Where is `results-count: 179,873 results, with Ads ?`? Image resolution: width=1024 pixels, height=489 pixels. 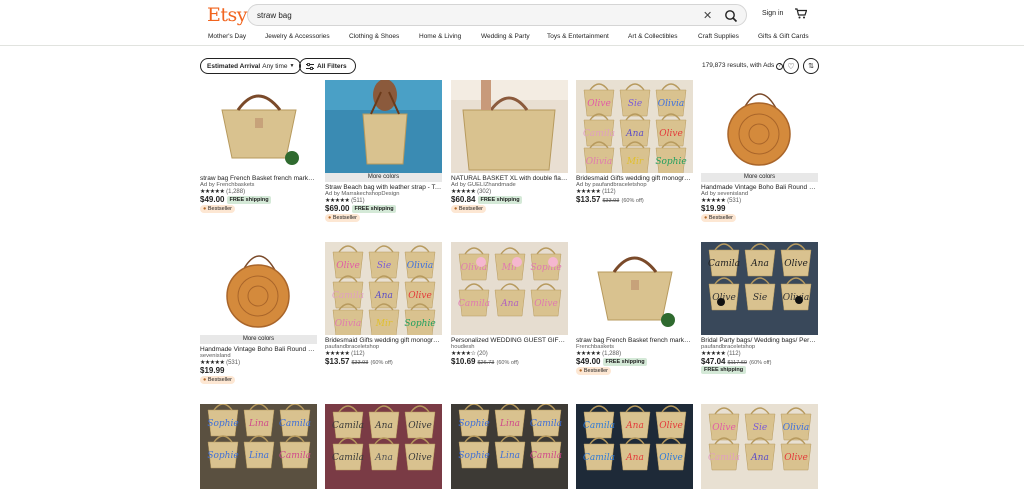
results-count: 179,873 results, with Ads ? is located at coordinates (743, 66).